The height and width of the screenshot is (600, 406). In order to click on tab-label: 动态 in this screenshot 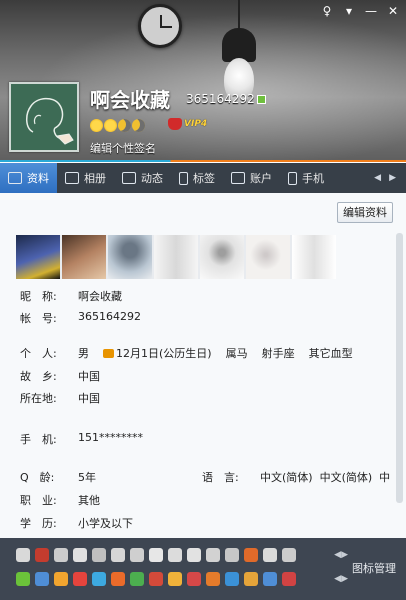, I will do `click(152, 178)`.